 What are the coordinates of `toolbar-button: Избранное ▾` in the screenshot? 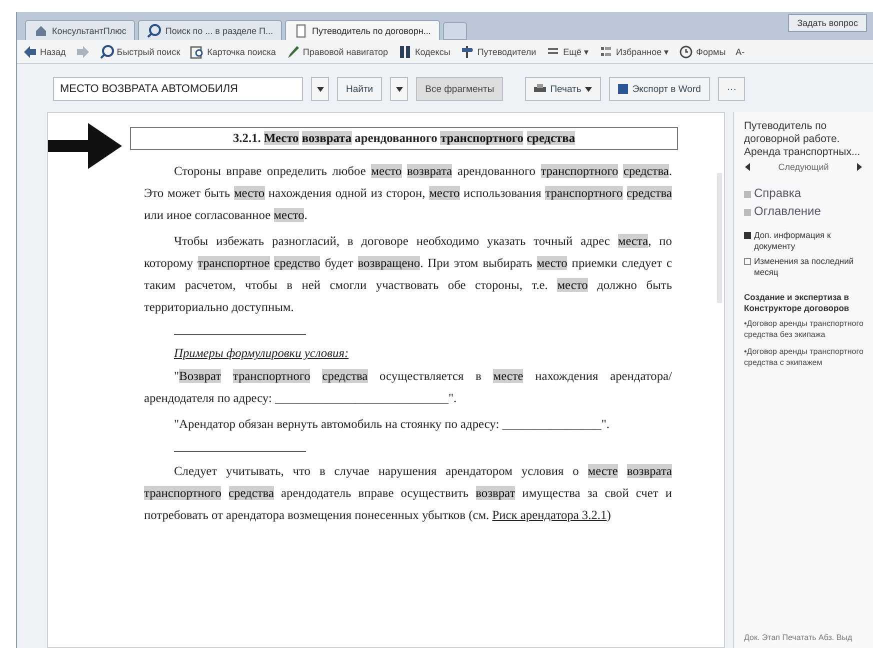 It's located at (634, 51).